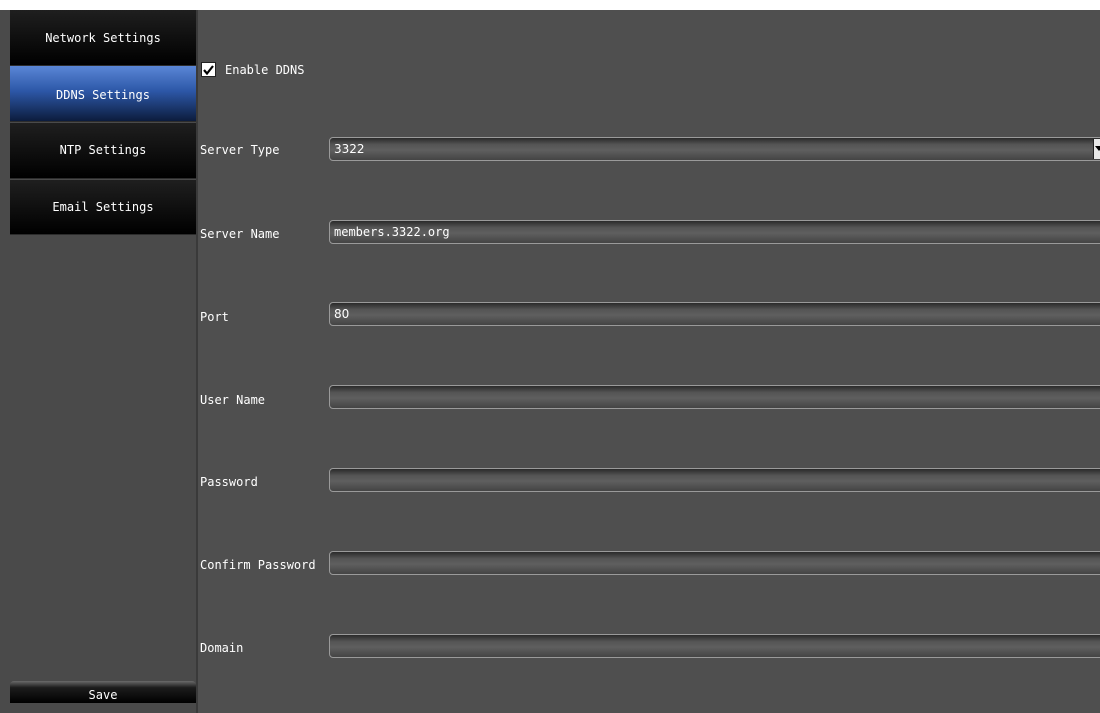 This screenshot has height=713, width=1100. I want to click on server-name-label: Server Name, so click(240, 234).